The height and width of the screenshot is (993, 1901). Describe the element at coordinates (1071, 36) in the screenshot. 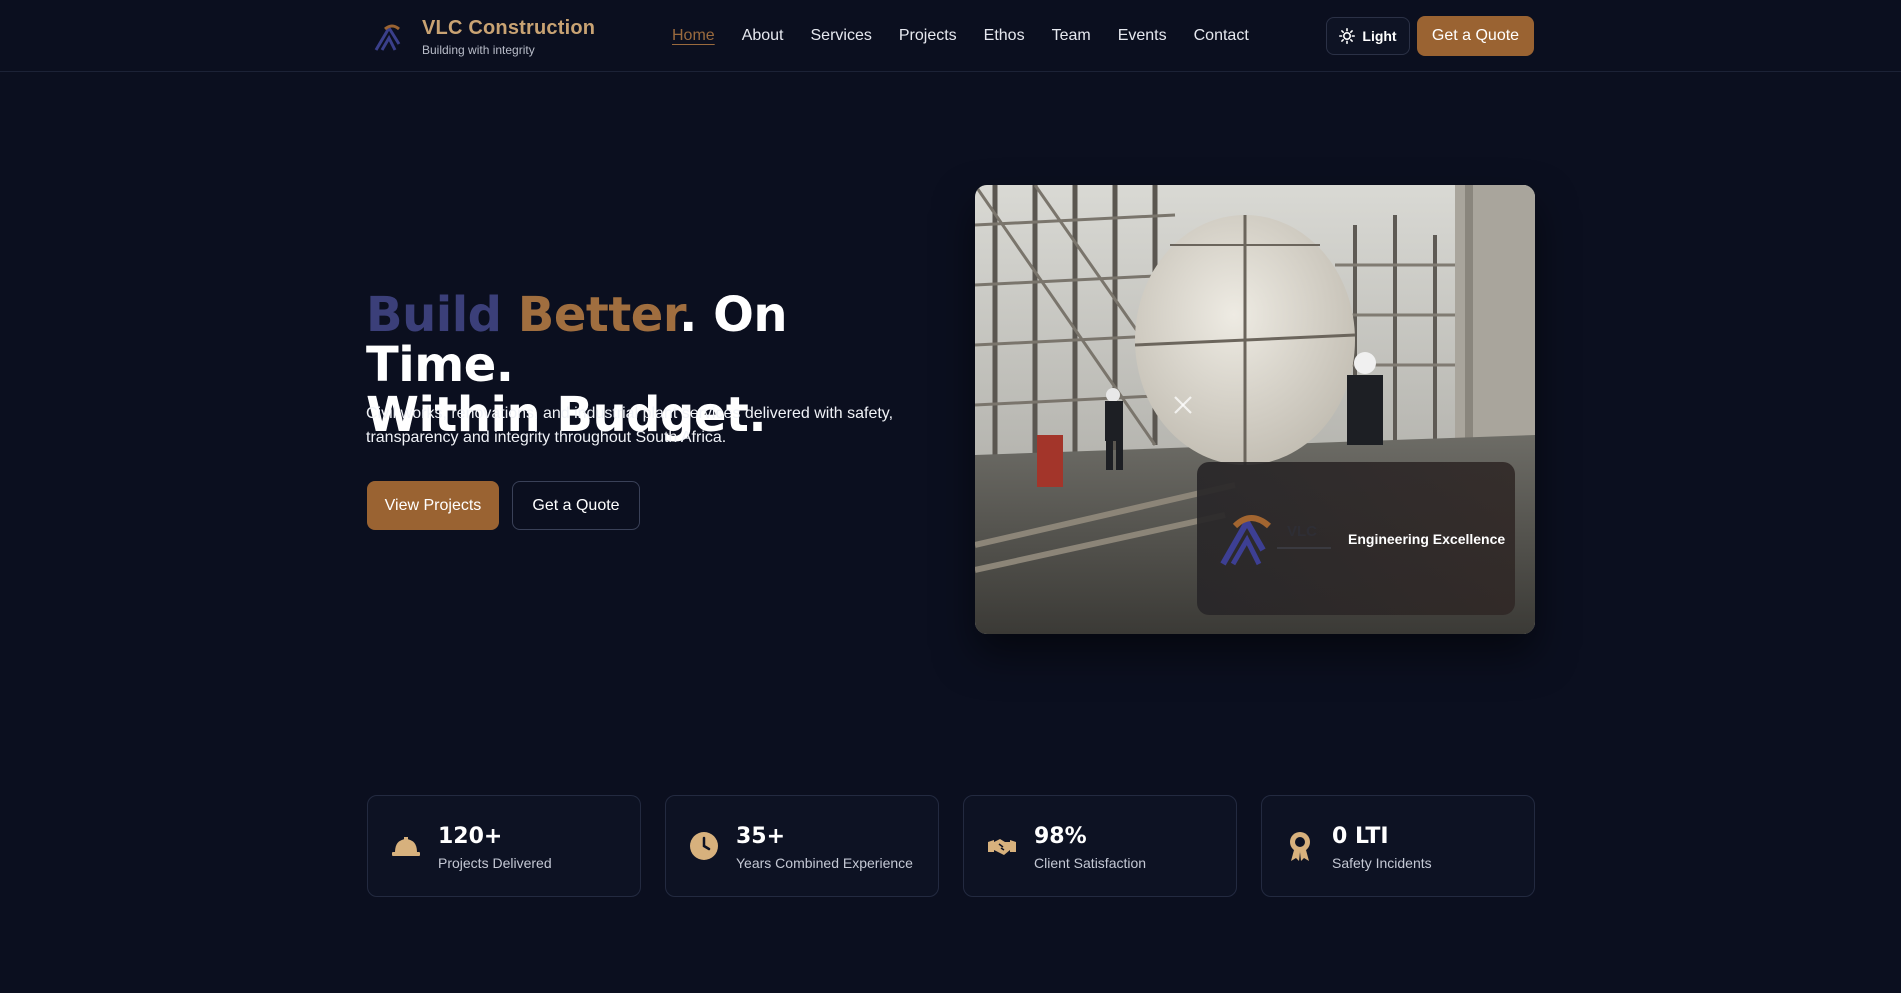

I see `nav-item-team: Team` at that location.